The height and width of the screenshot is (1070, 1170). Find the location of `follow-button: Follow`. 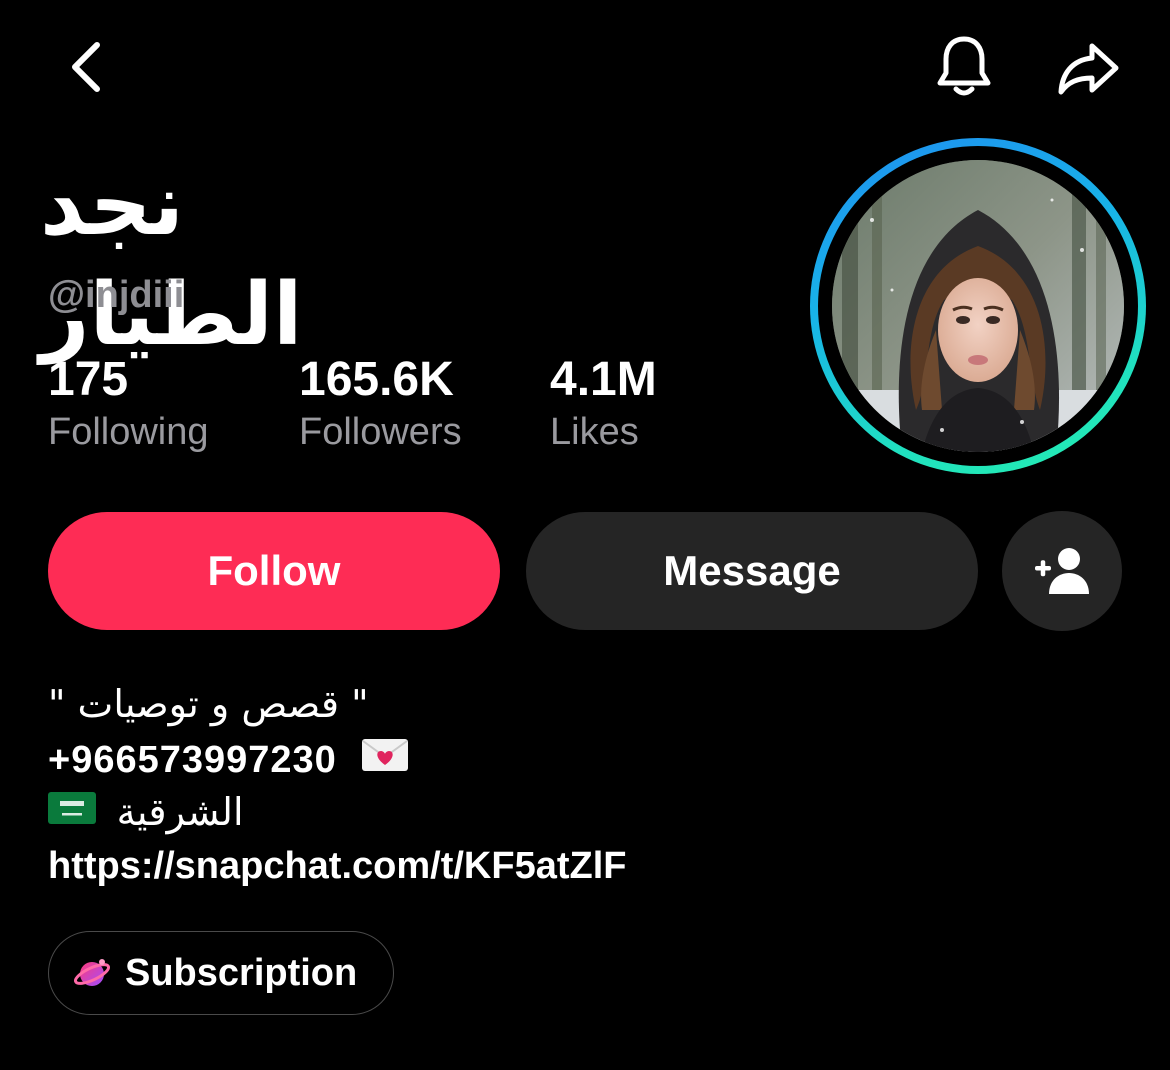

follow-button: Follow is located at coordinates (274, 571).